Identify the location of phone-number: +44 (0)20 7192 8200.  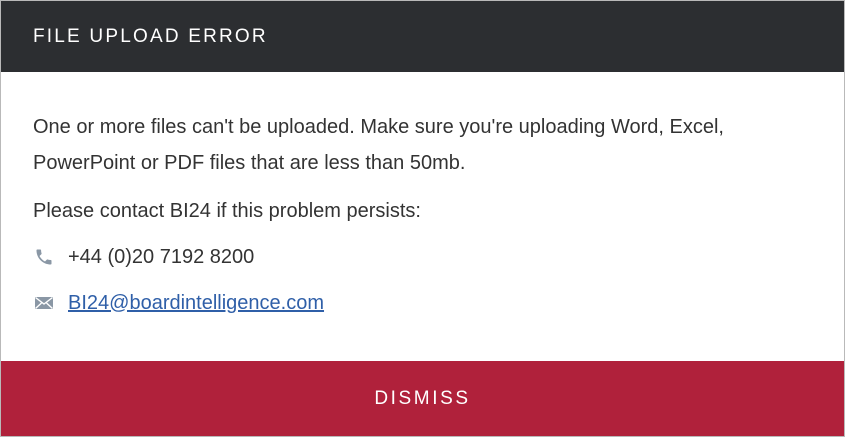
(161, 256).